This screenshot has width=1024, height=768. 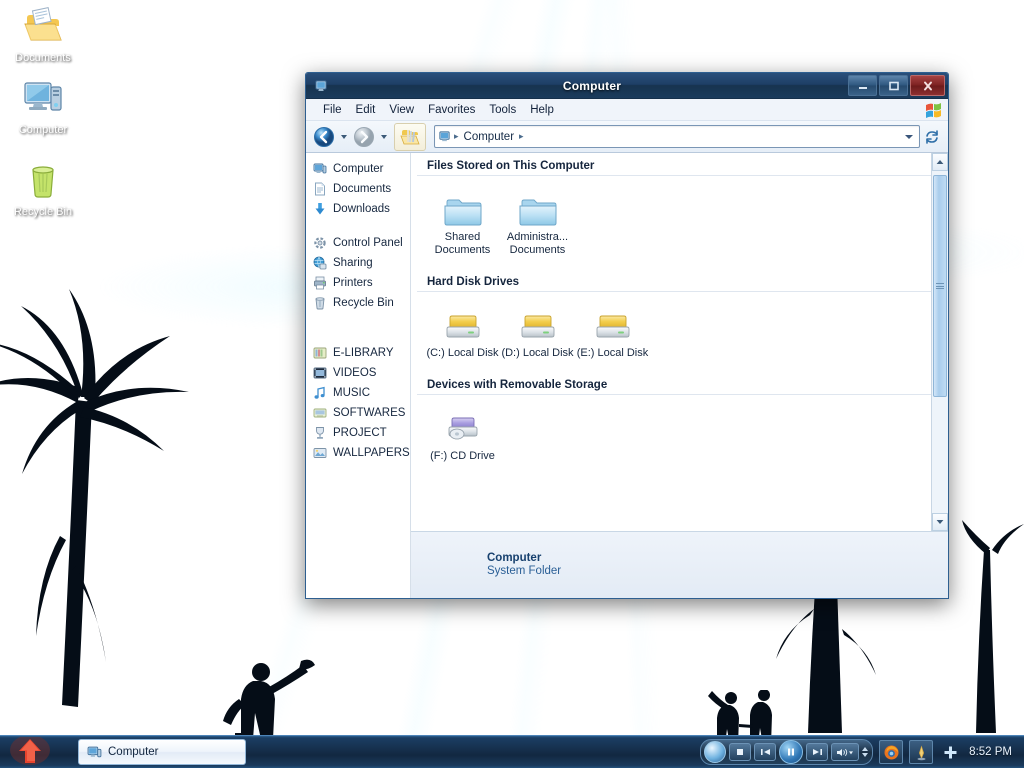 I want to click on address-bar: ▸ Computer ▸, so click(x=677, y=136).